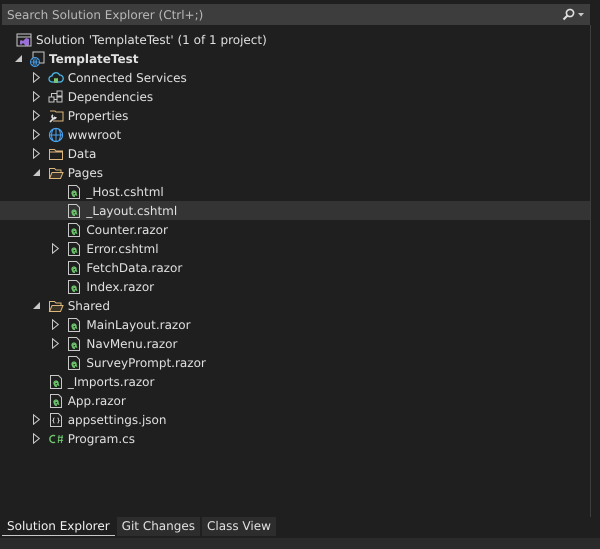  I want to click on globe-project-icon, so click(37, 58).